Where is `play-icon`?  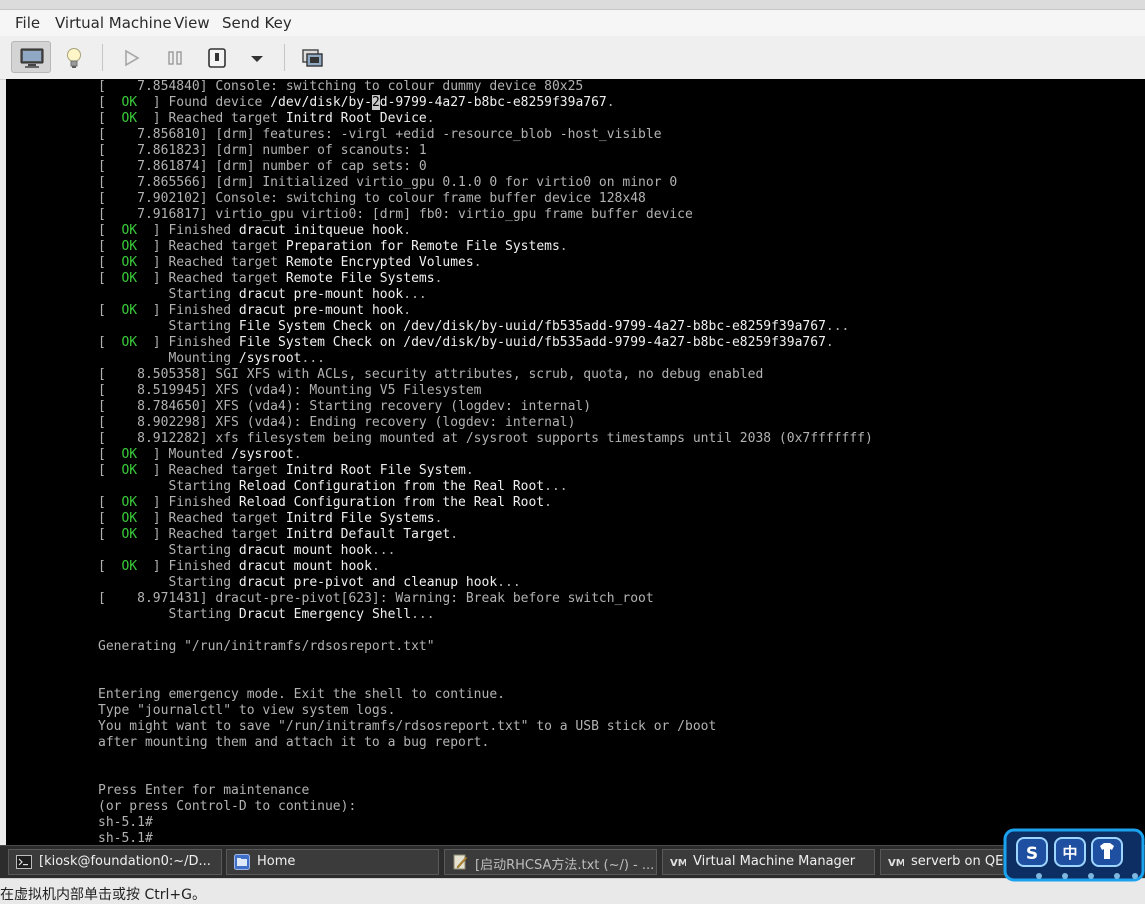
play-icon is located at coordinates (132, 58).